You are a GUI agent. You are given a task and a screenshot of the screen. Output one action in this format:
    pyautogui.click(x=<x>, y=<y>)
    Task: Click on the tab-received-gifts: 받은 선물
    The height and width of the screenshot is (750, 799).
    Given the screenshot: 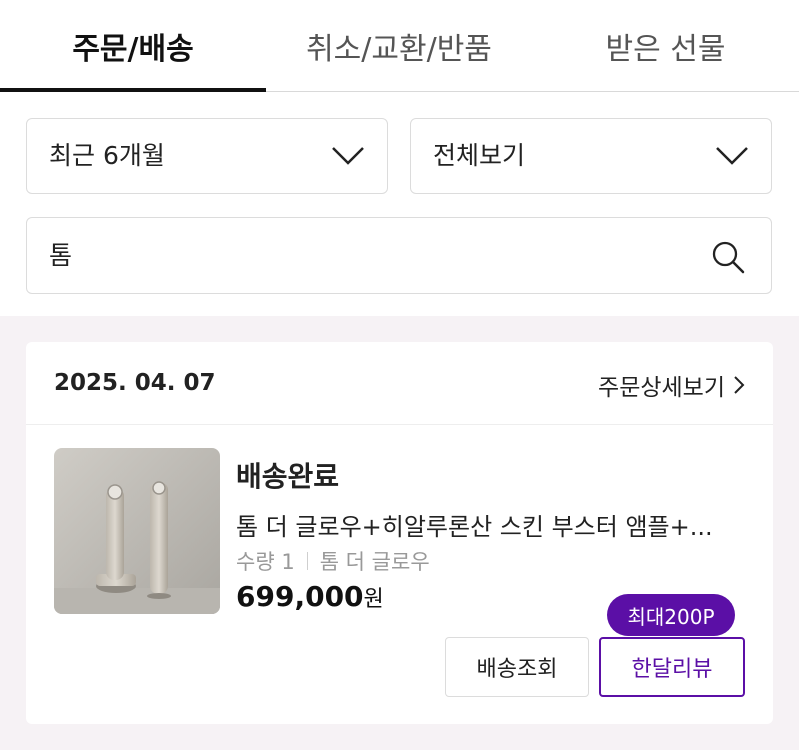 What is the action you would take?
    pyautogui.click(x=665, y=45)
    